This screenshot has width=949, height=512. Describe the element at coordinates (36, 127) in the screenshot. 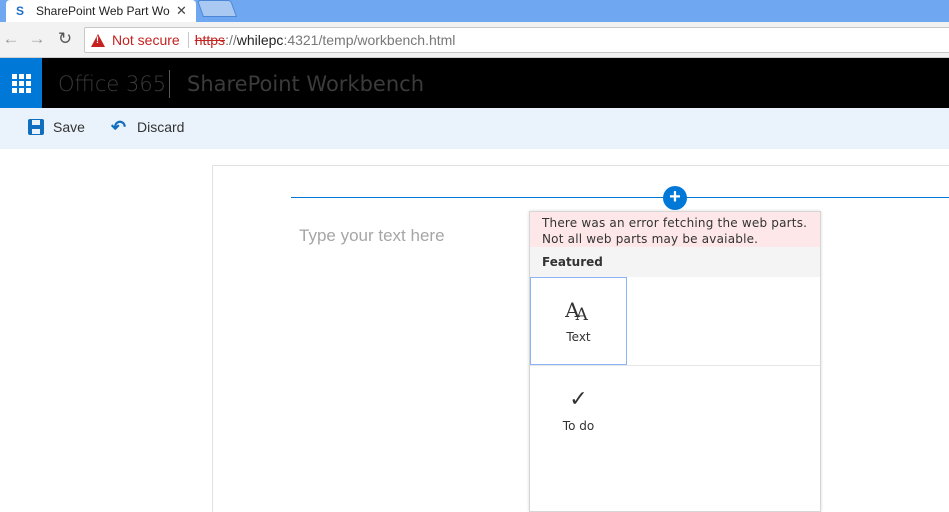

I see `save-icon` at that location.